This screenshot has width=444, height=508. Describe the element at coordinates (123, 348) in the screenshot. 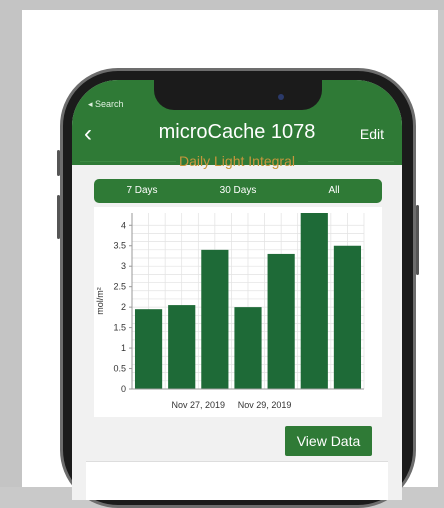

I see `y-tick-label: 1` at that location.